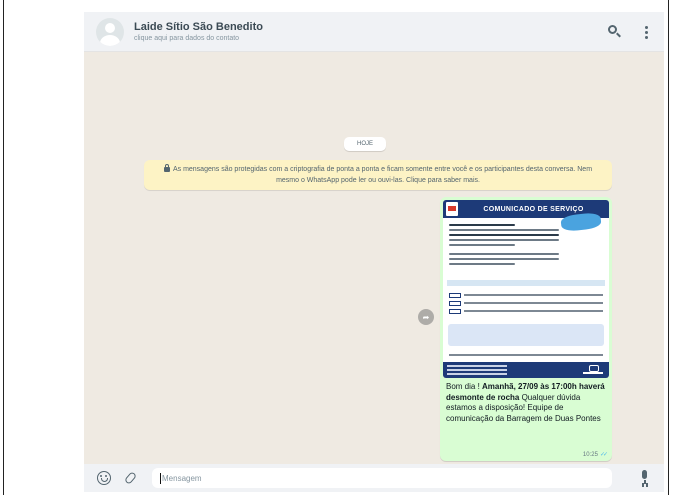  I want to click on phone-icon, so click(593, 370).